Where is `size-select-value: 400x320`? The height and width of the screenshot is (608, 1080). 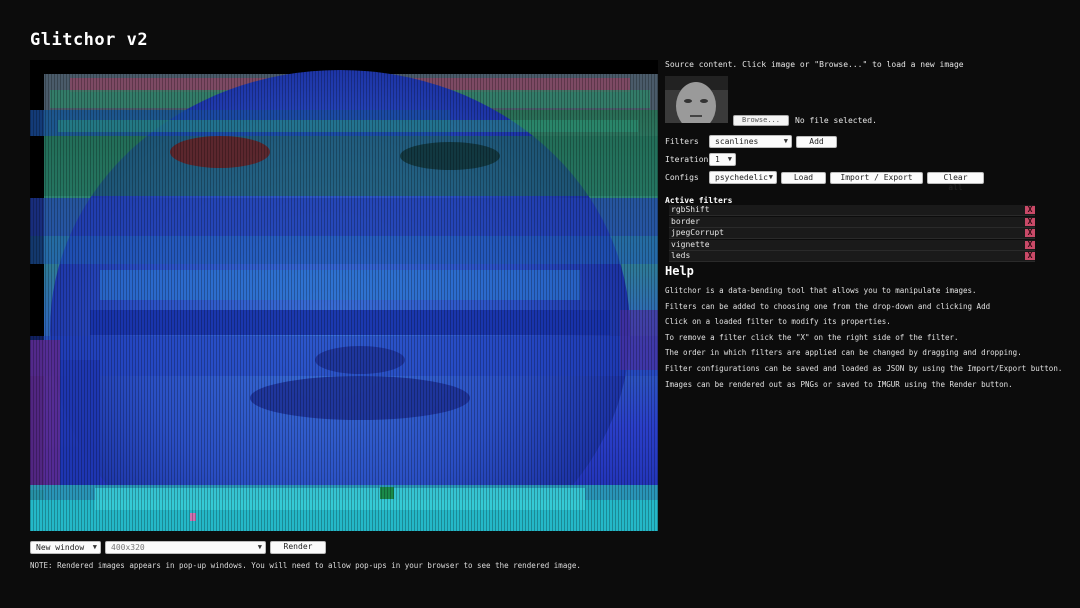 size-select-value: 400x320 is located at coordinates (128, 547).